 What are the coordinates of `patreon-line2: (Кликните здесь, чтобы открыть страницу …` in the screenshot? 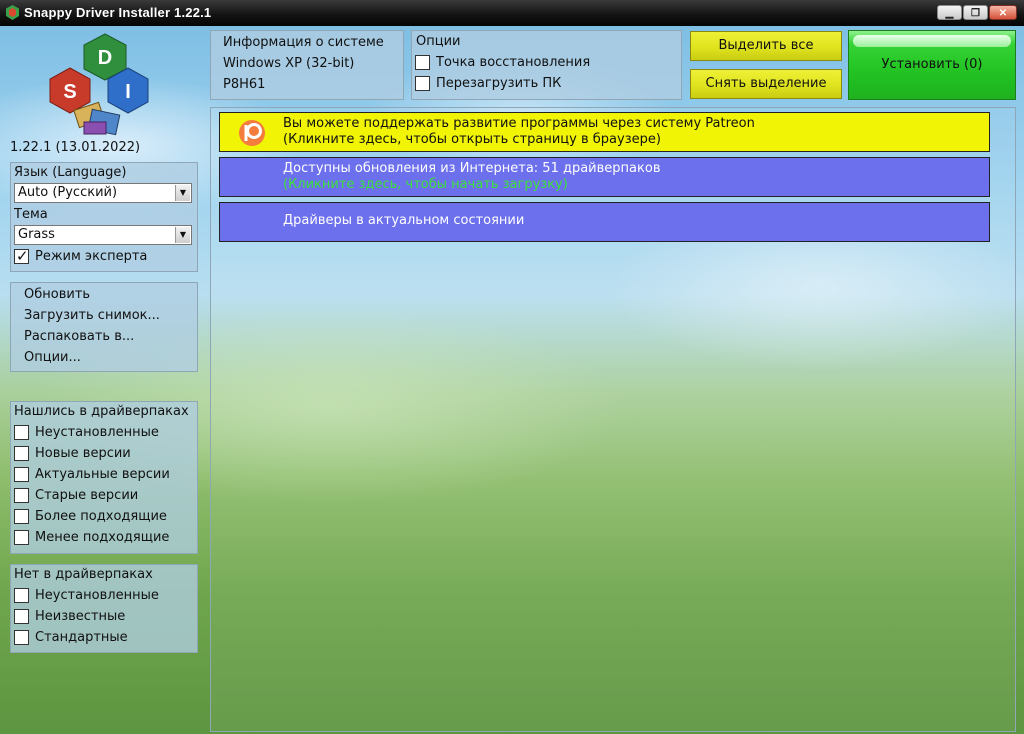 It's located at (472, 139).